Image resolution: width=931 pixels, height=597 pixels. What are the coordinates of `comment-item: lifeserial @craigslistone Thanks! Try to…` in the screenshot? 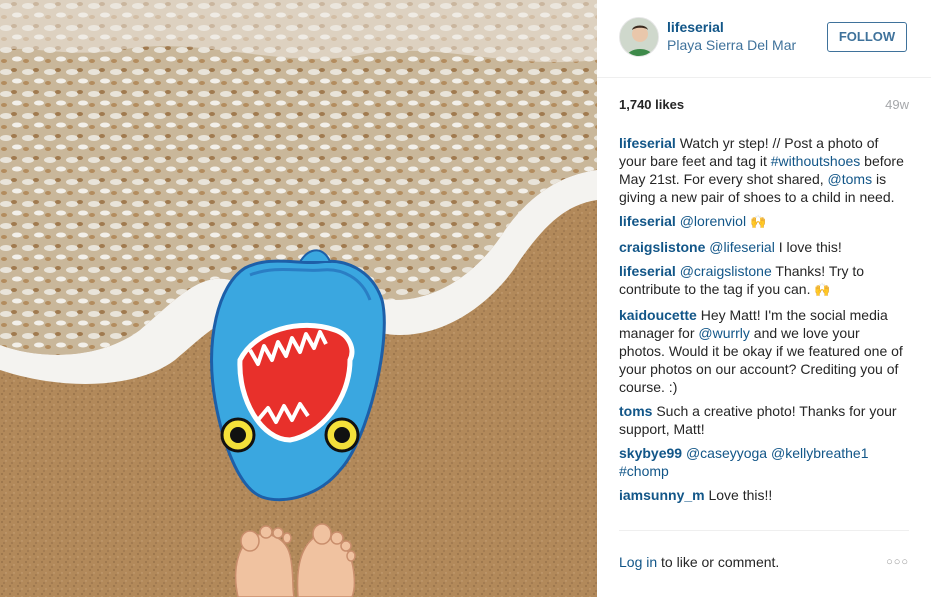 It's located at (764, 281).